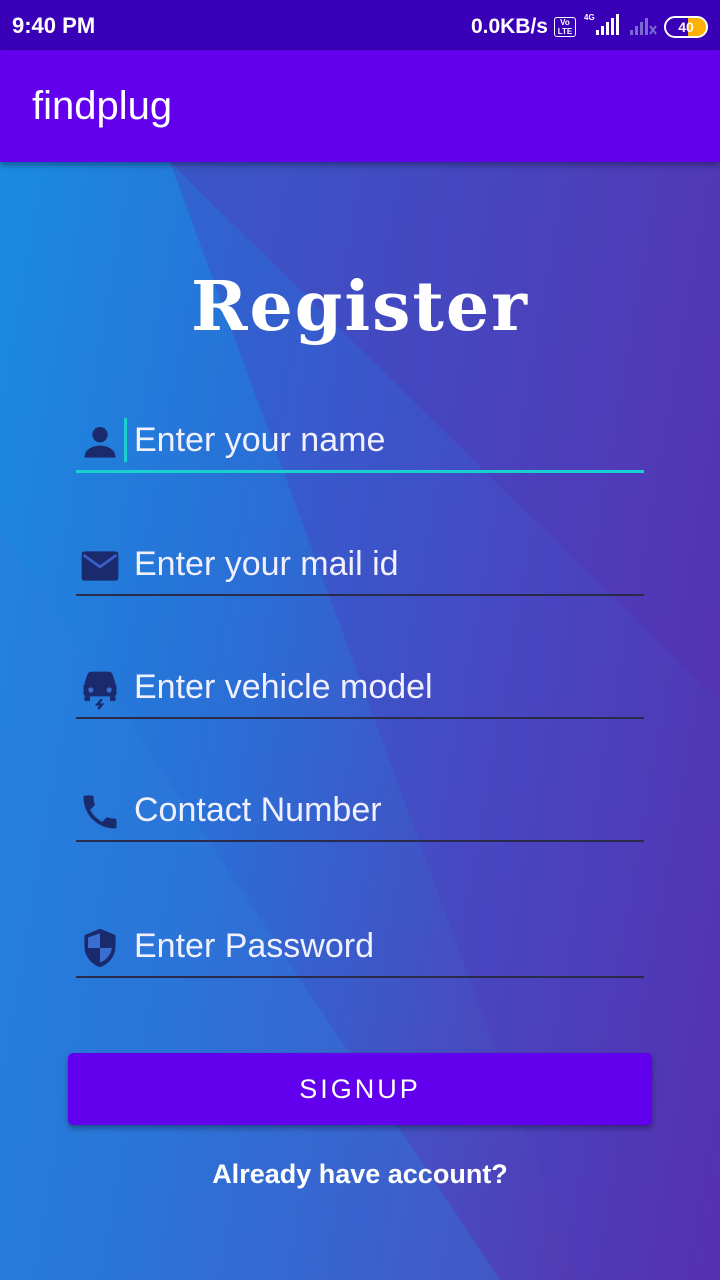 This screenshot has height=1280, width=720. I want to click on text-cursor, so click(125, 440).